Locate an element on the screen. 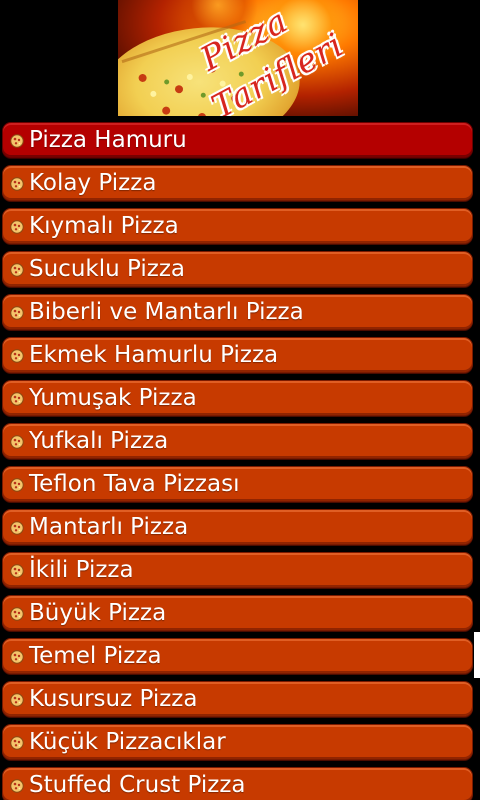 This screenshot has width=480, height=800. list-item: Stuffed Crust Pizza is located at coordinates (237, 783).